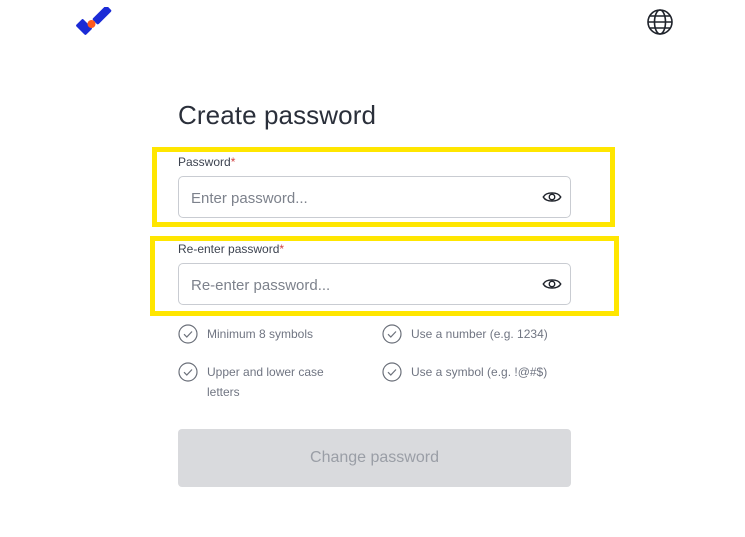 The image size is (745, 537). I want to click on requirement-number: Use a number (e.g. 1234), so click(465, 334).